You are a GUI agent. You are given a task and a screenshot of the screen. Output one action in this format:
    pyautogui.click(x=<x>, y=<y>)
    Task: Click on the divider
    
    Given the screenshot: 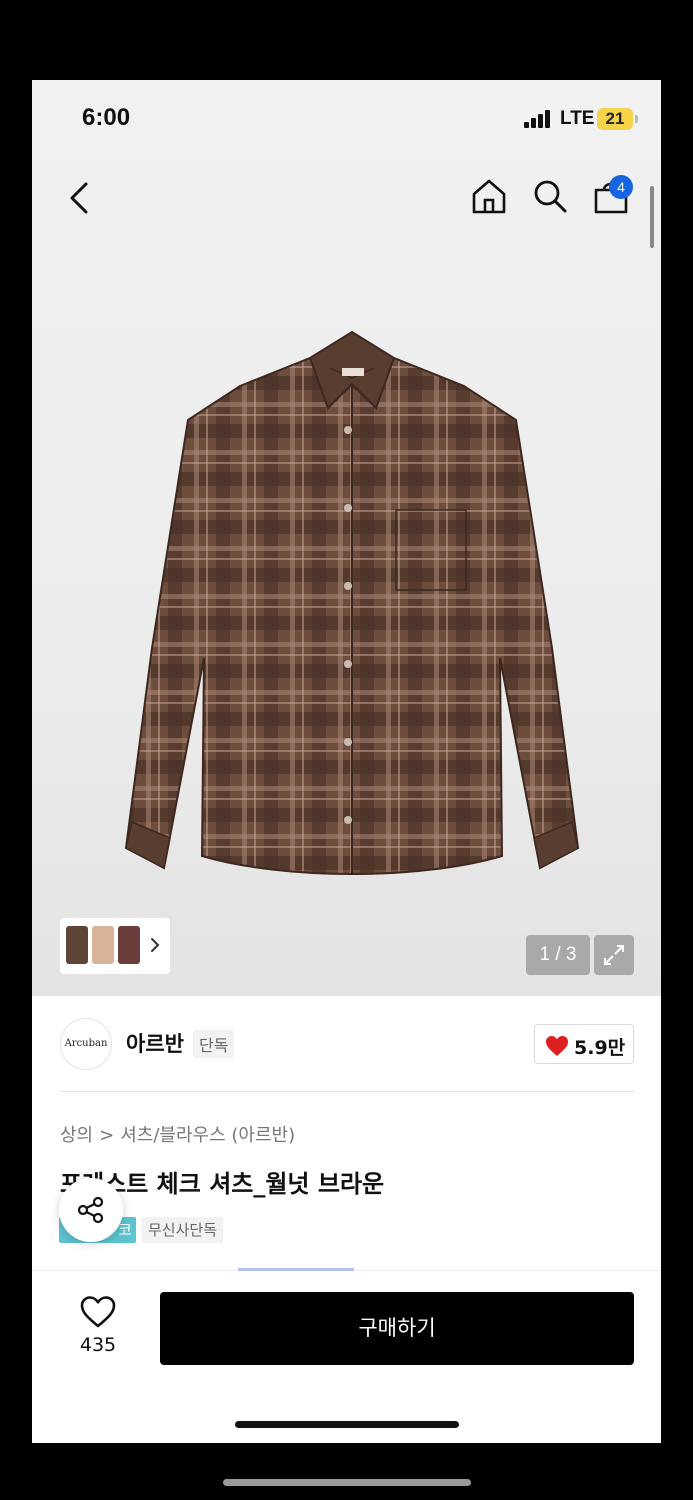 What is the action you would take?
    pyautogui.click(x=347, y=1091)
    